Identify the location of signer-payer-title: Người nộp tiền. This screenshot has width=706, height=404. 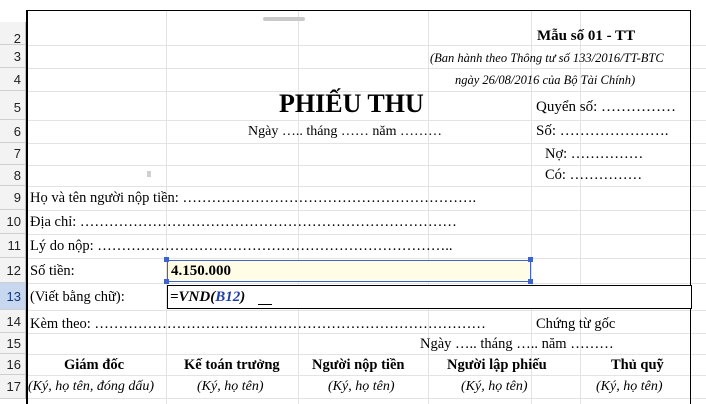
(358, 365).